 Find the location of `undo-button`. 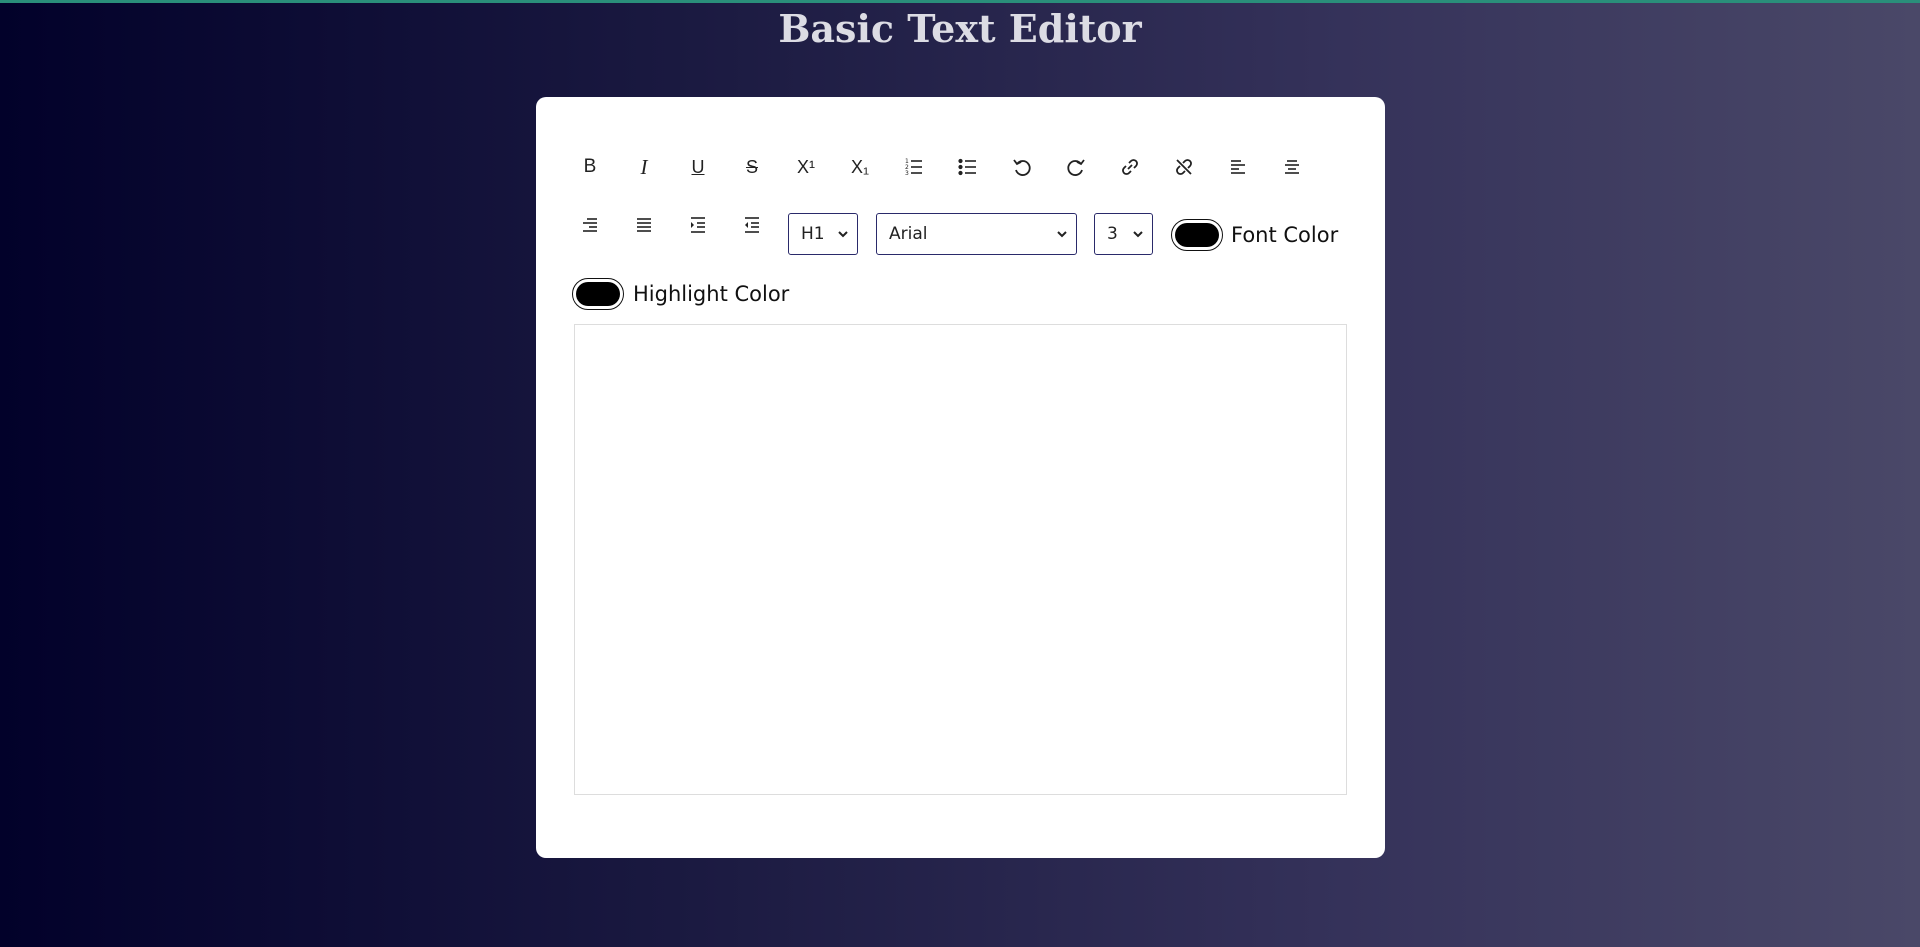

undo-button is located at coordinates (1022, 167).